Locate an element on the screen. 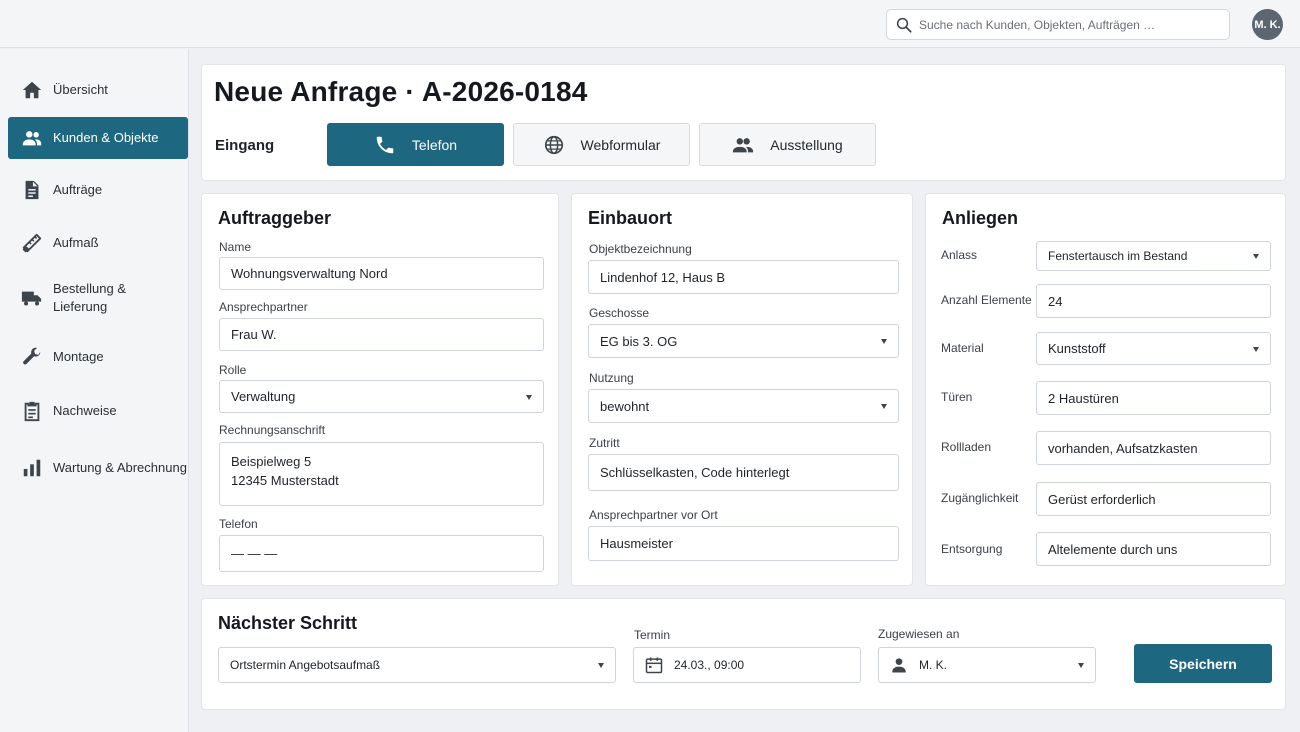 The image size is (1300, 732). contact-label: Ansprechpartner is located at coordinates (263, 307).